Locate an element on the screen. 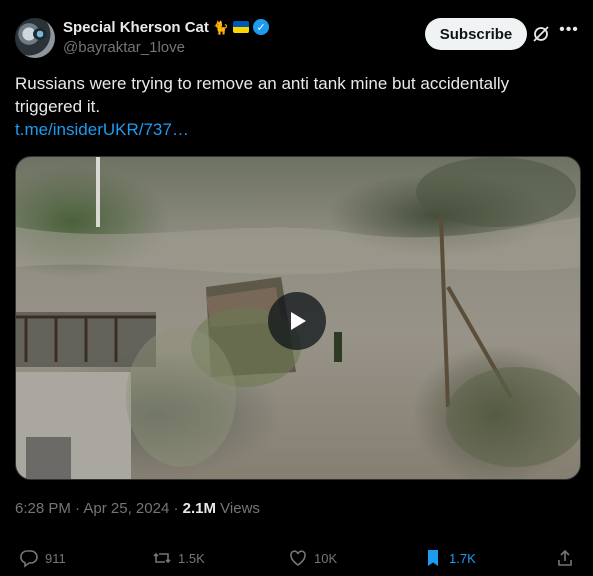  grok-icon is located at coordinates (541, 34).